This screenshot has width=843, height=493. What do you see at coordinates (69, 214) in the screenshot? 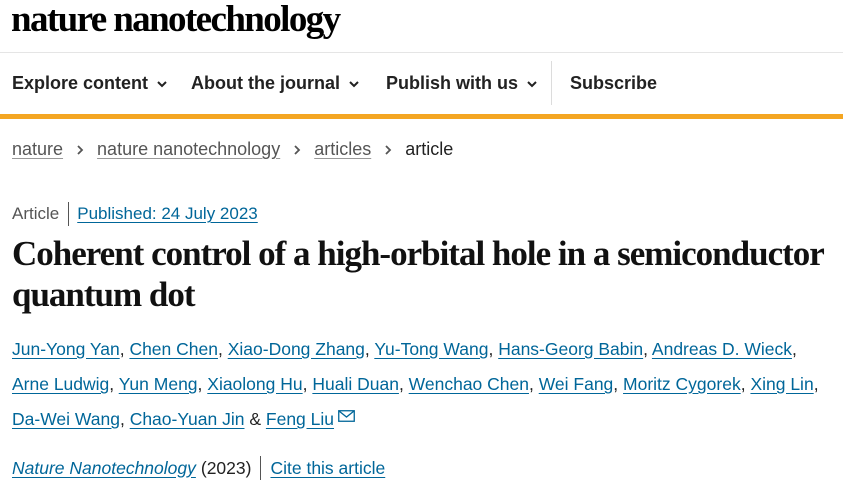
I see `meta-divider` at bounding box center [69, 214].